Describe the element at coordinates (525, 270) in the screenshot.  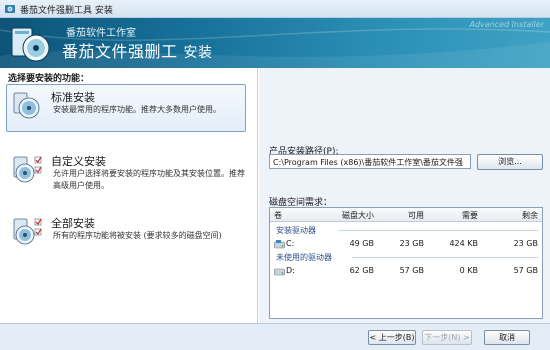
I see `drive-remaining: 57 GB` at that location.